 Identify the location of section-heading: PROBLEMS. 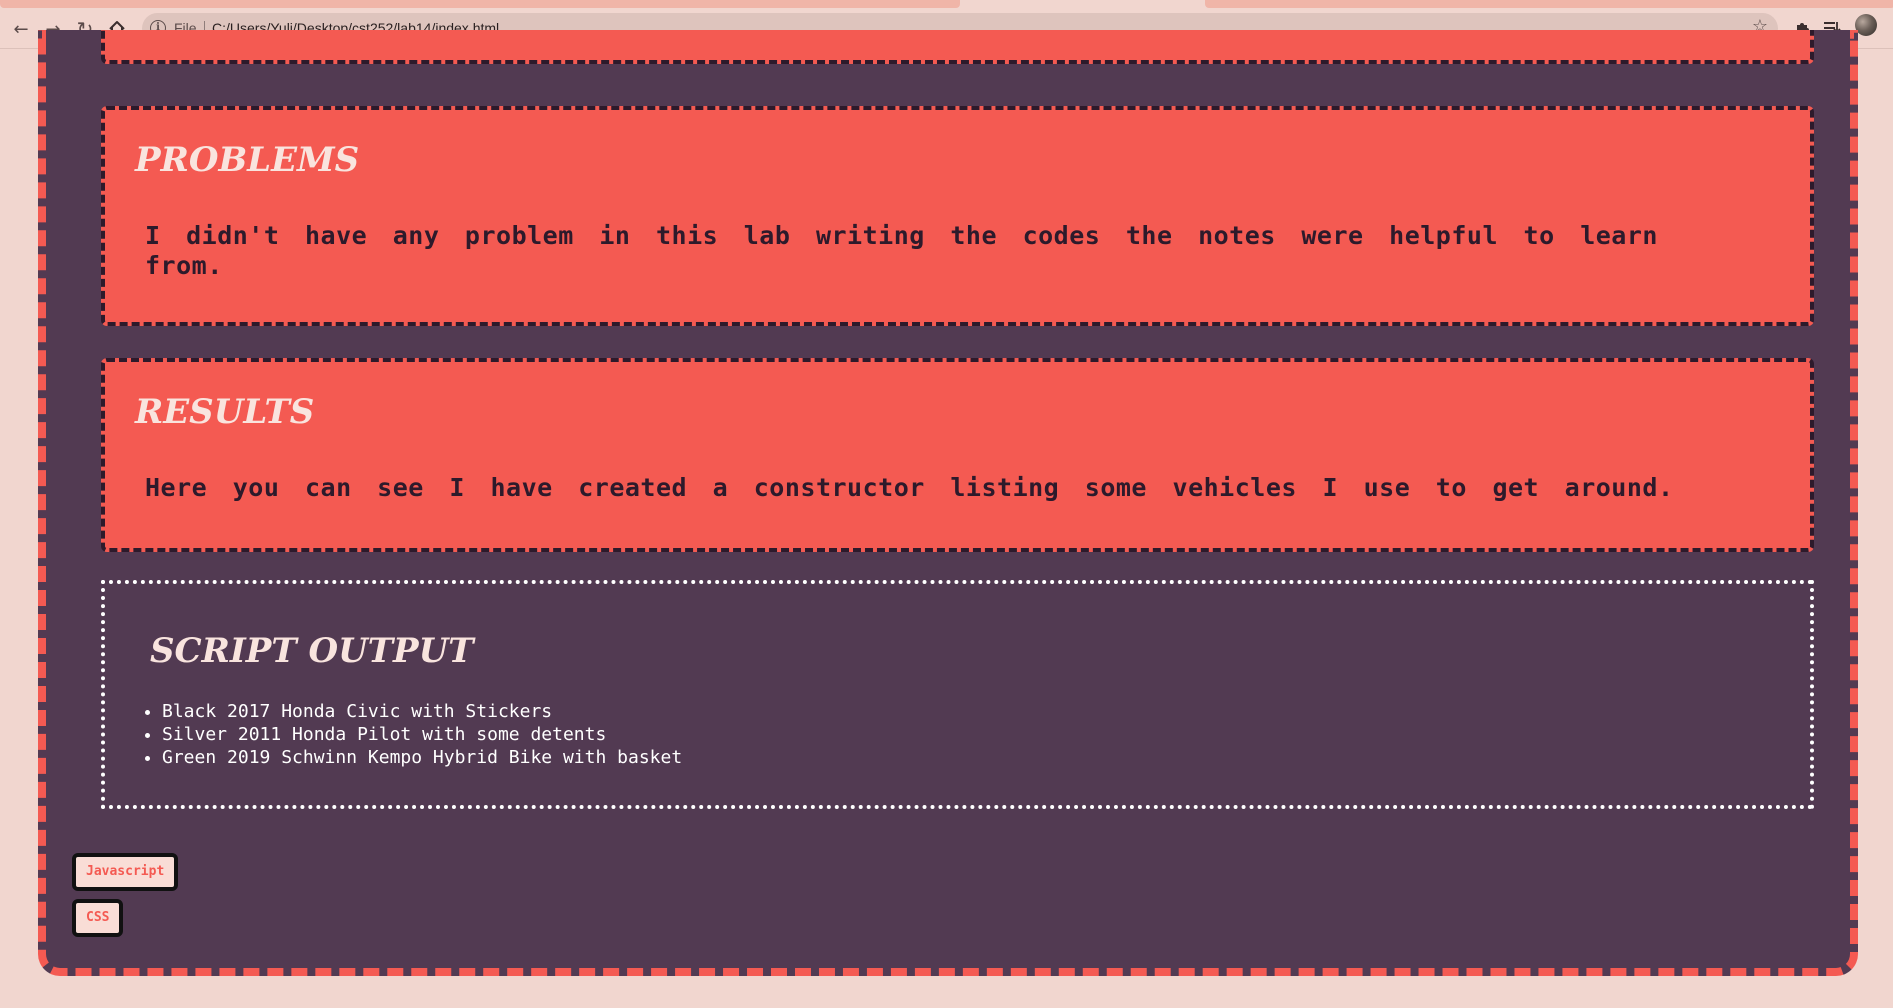
(247, 160).